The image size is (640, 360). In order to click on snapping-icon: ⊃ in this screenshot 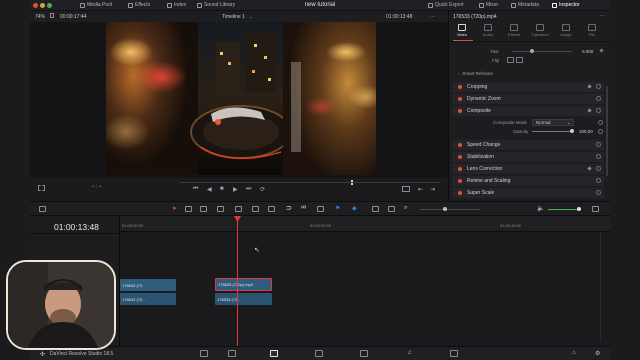, I will do `click(289, 208)`.